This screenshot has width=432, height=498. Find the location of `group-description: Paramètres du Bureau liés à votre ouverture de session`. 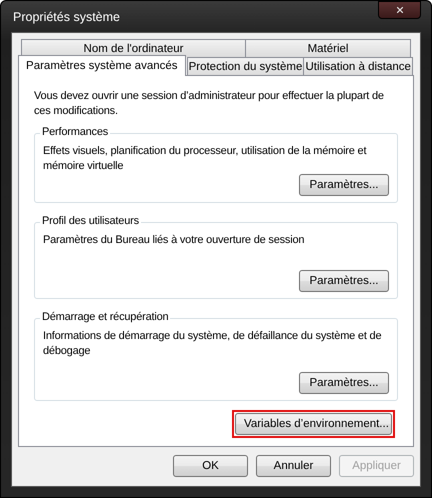

group-description: Paramètres du Bureau liés à votre ouverture de session is located at coordinates (174, 240).